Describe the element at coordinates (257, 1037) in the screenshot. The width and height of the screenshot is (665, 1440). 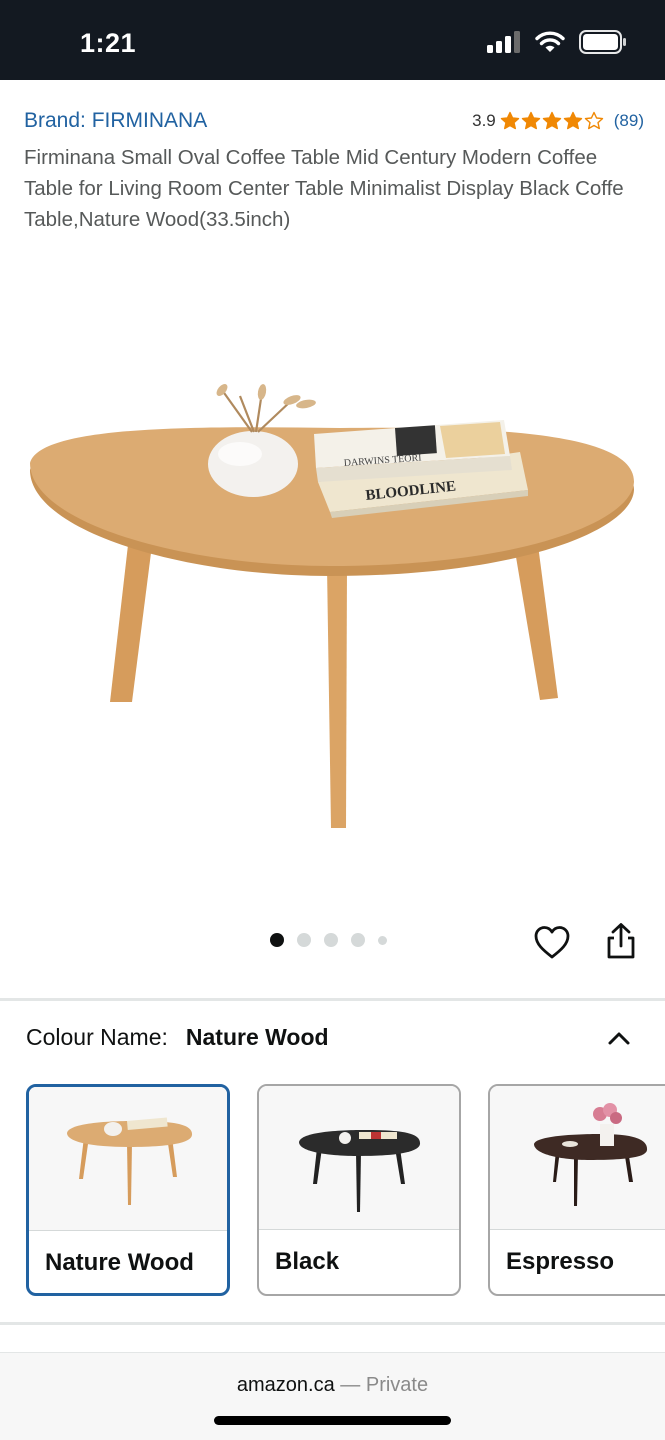
I see `variation-selected-value: Nature Wood` at that location.